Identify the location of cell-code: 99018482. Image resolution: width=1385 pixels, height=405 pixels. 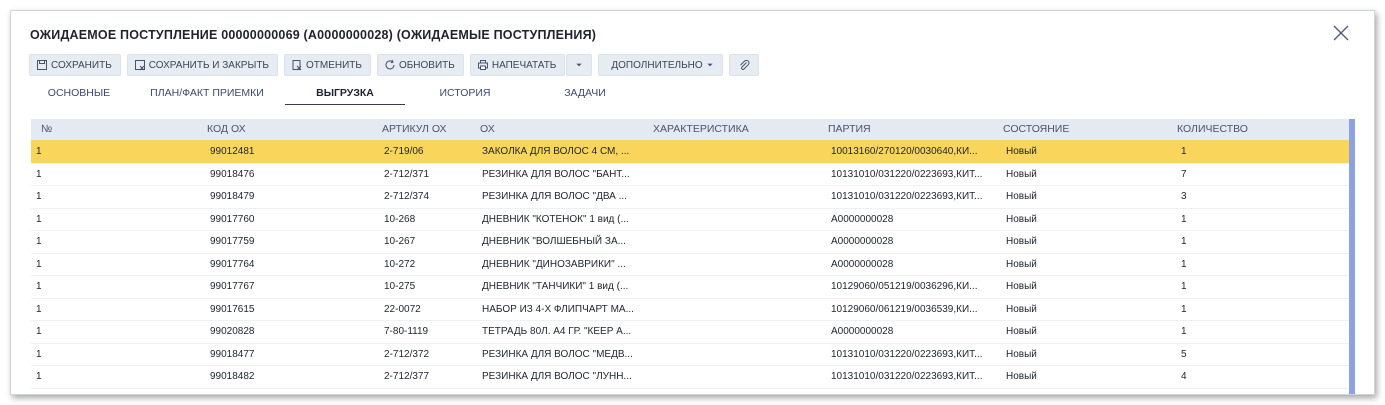
(232, 376).